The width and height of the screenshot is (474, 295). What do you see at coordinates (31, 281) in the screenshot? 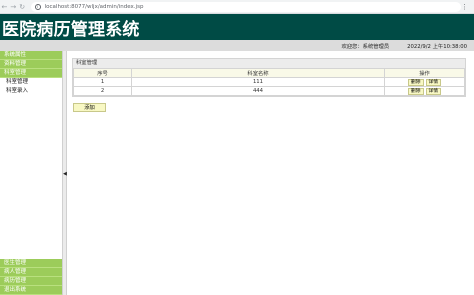
I see `sidebar-item-record-management: 病历管理` at bounding box center [31, 281].